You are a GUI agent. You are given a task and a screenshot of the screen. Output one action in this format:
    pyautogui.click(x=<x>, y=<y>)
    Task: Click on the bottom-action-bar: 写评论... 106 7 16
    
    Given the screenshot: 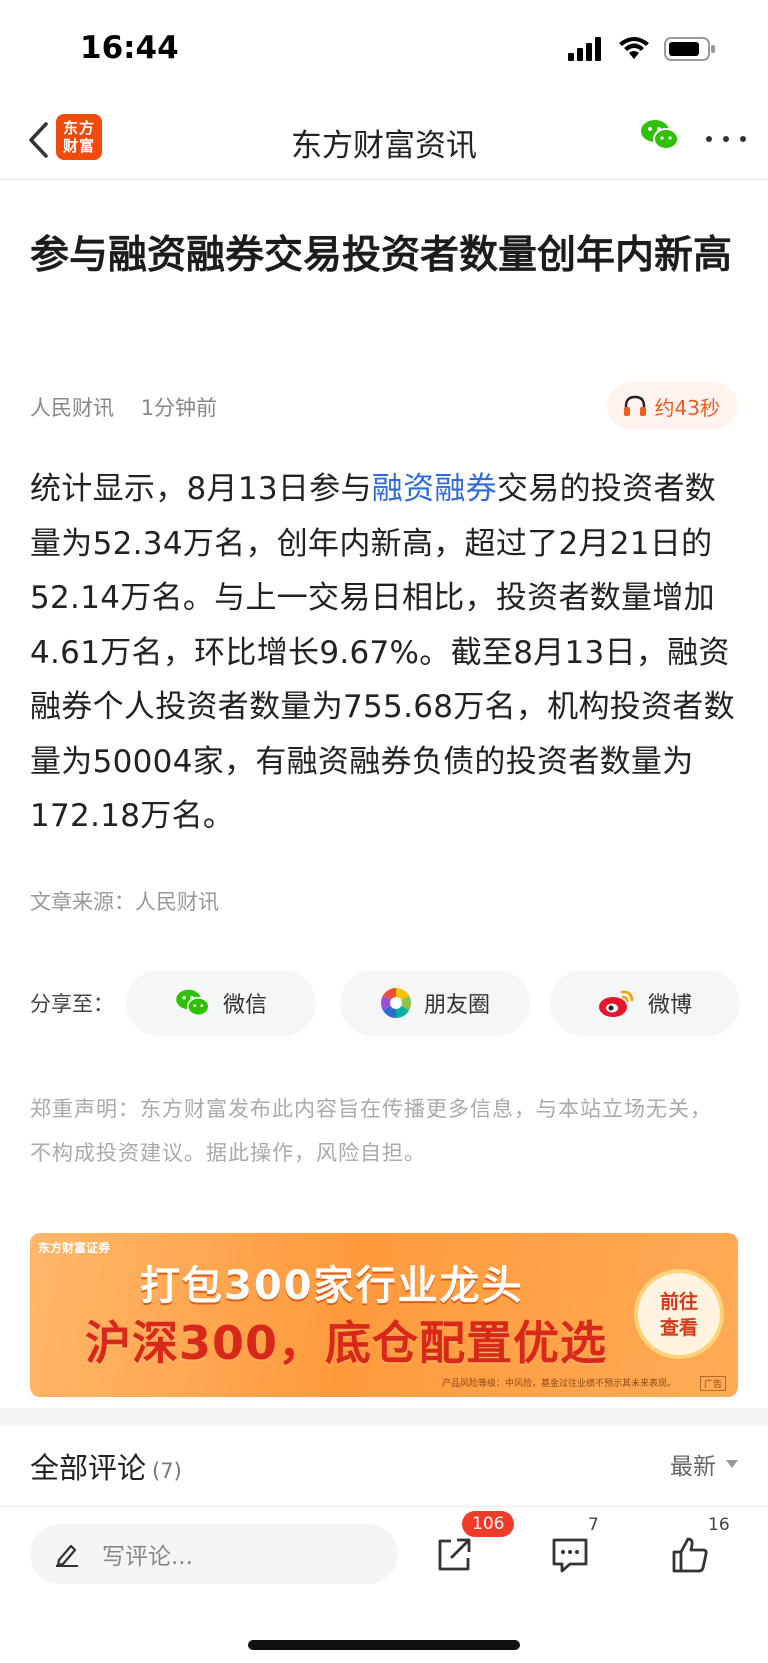 What is the action you would take?
    pyautogui.click(x=384, y=1584)
    